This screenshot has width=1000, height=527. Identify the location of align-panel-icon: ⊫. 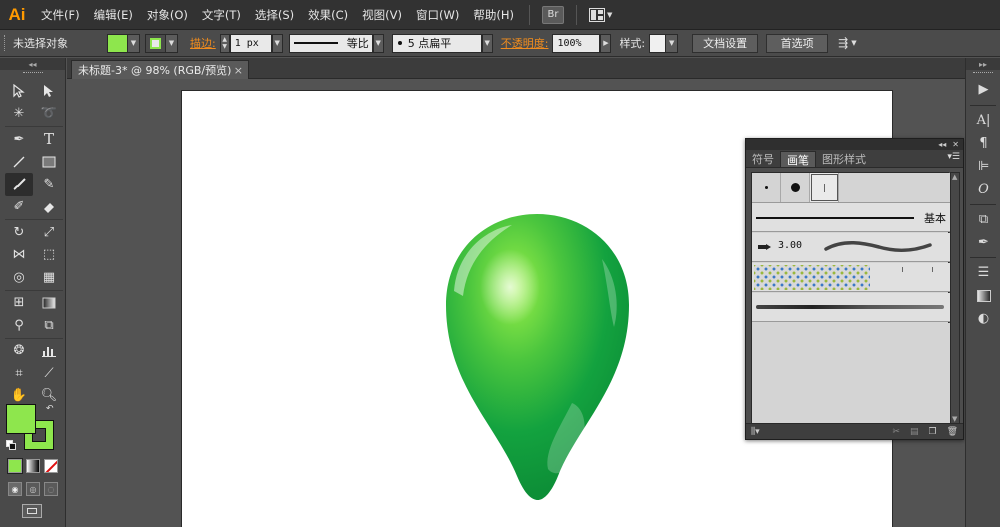
(983, 166).